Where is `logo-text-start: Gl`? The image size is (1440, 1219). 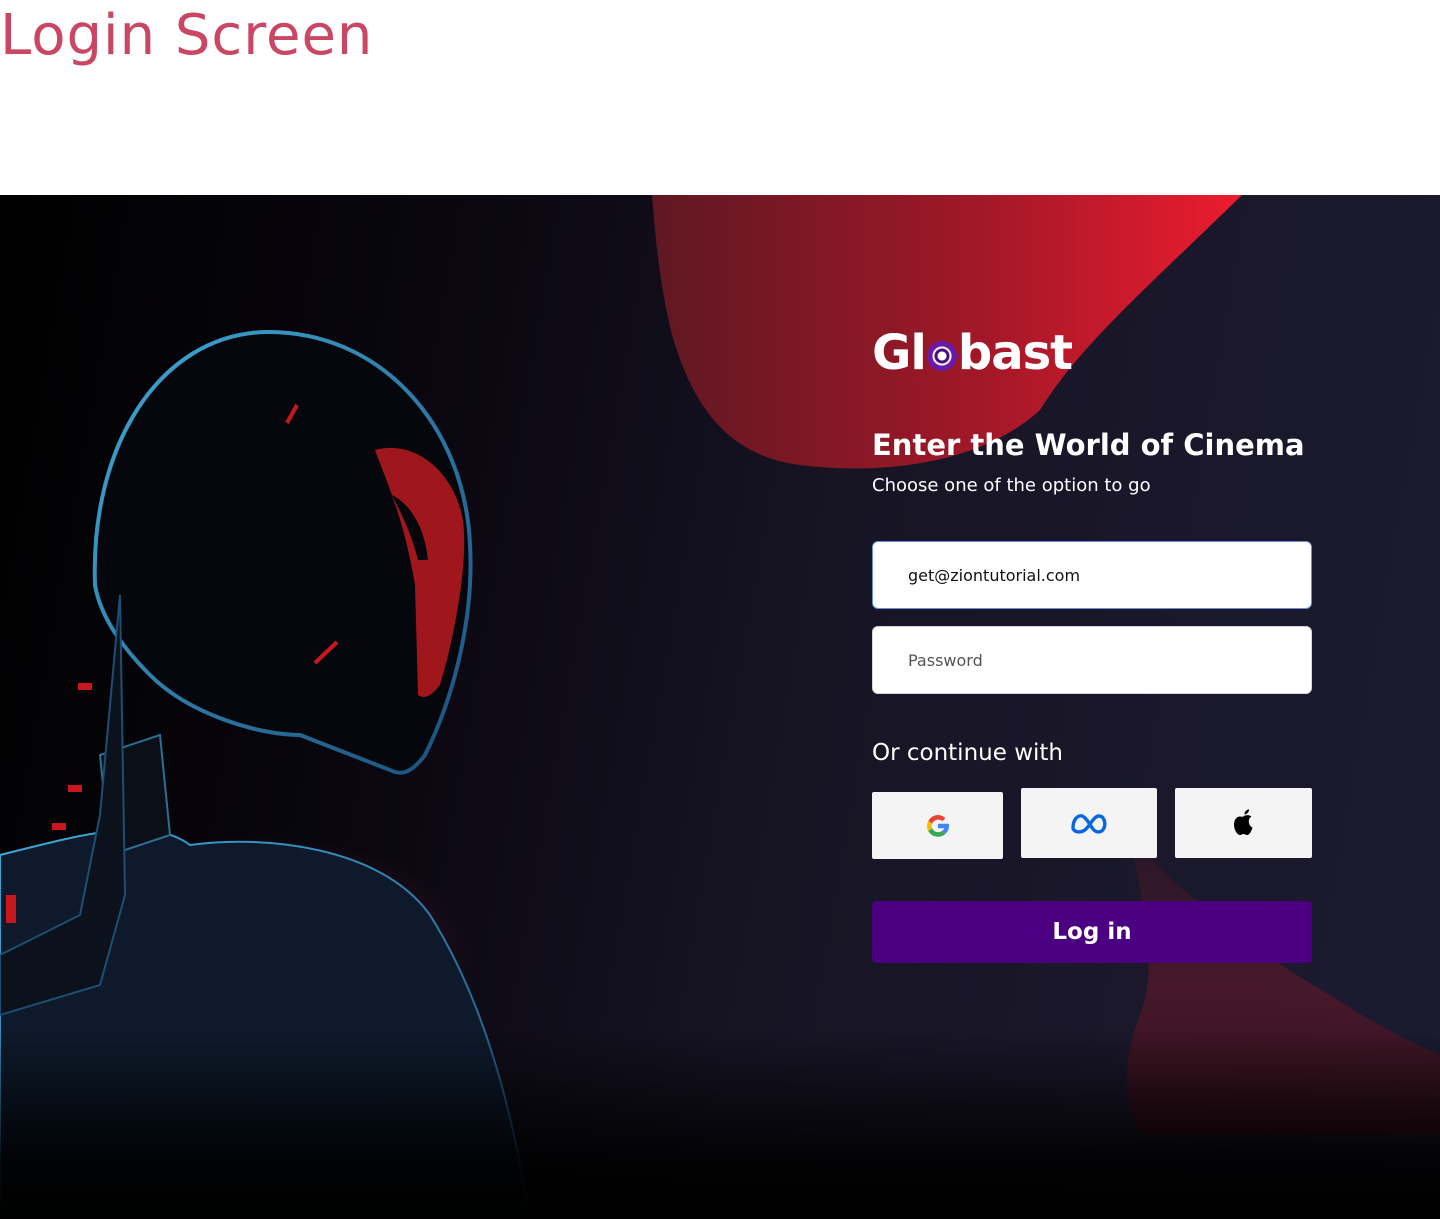 logo-text-start: Gl is located at coordinates (899, 353).